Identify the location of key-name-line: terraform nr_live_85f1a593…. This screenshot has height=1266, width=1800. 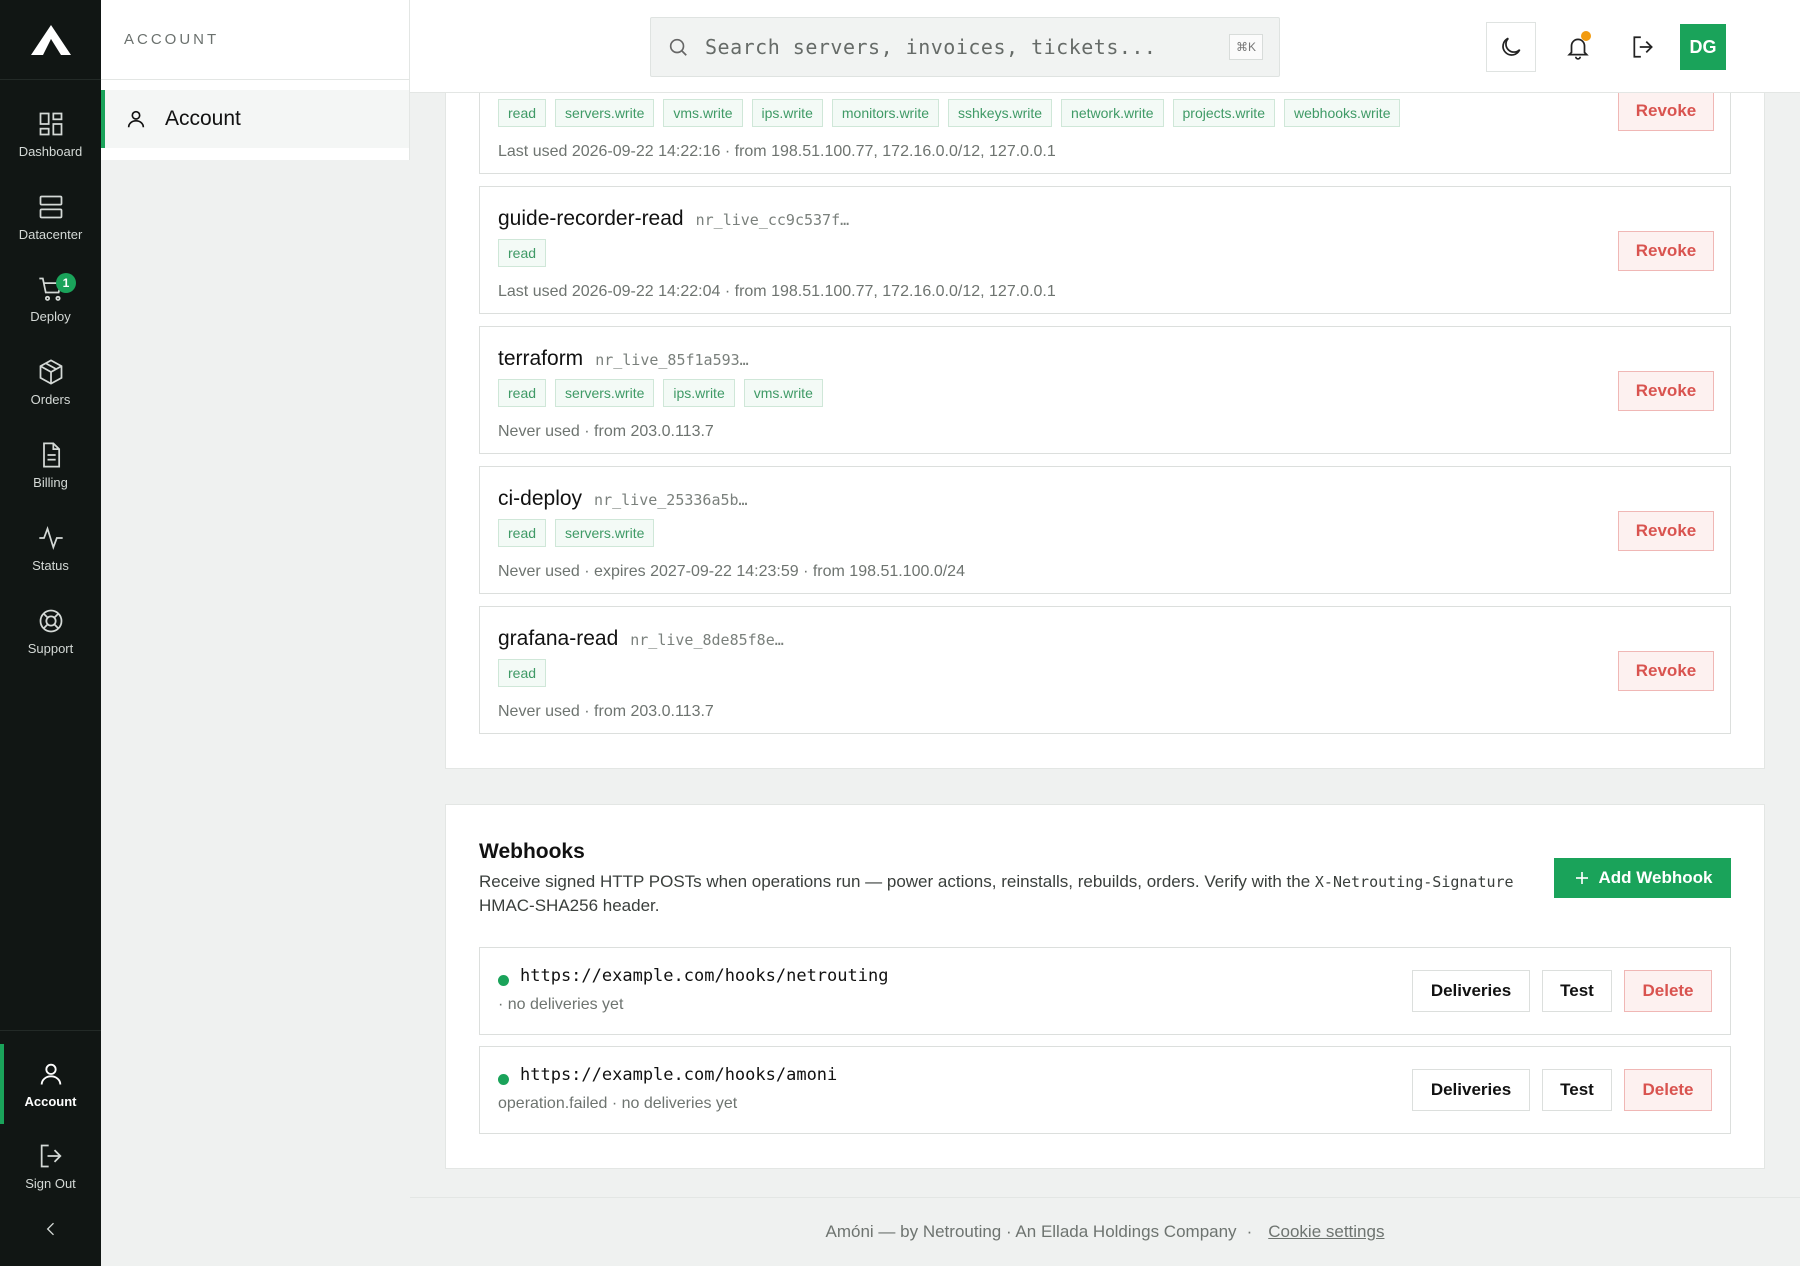
(623, 359).